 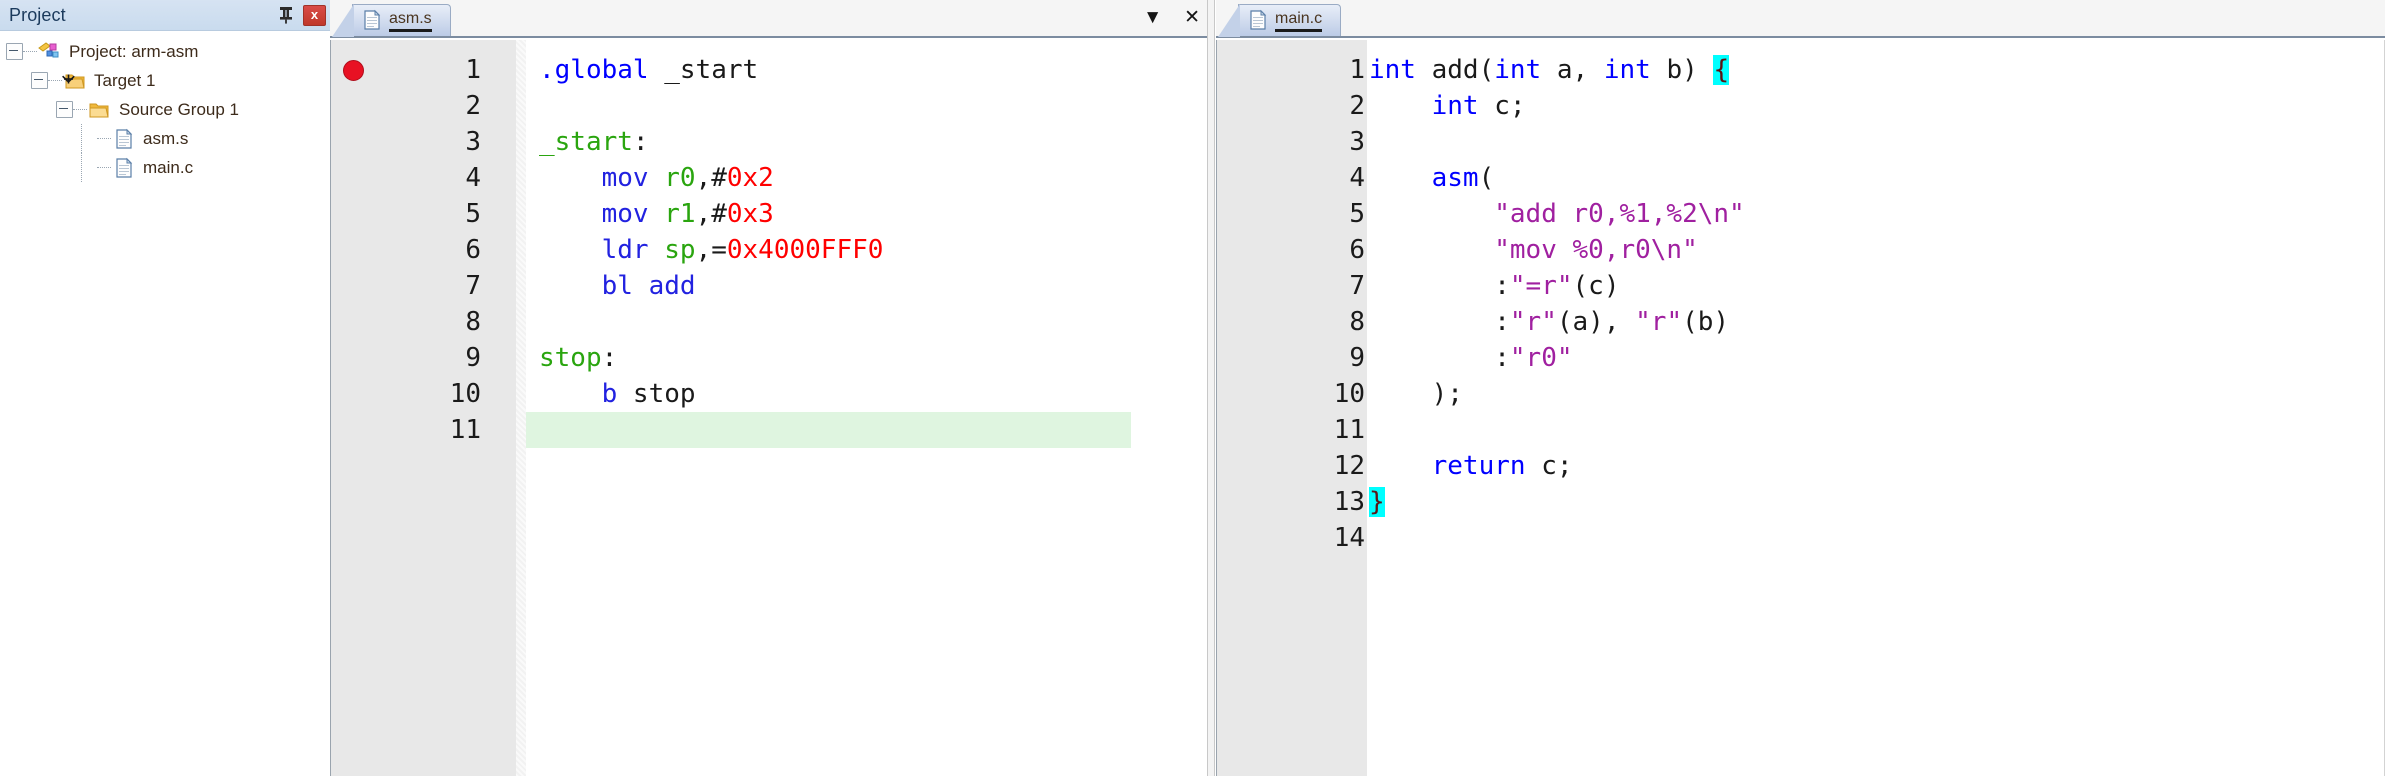 What do you see at coordinates (1682, 70) in the screenshot?
I see `code-token: b)` at bounding box center [1682, 70].